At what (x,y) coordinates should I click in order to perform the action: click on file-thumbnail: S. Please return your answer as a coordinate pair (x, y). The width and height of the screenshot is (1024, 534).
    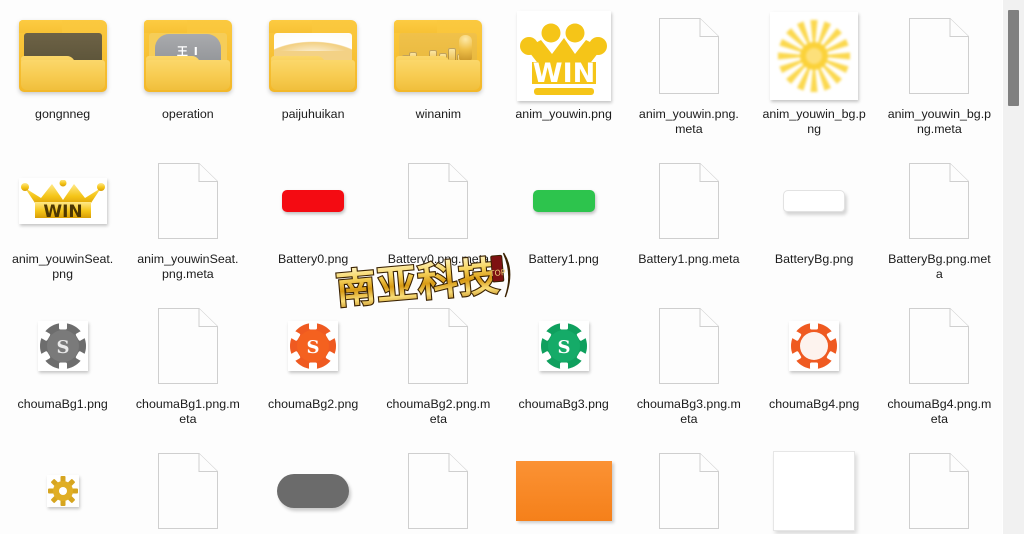
    Looking at the image, I should click on (313, 346).